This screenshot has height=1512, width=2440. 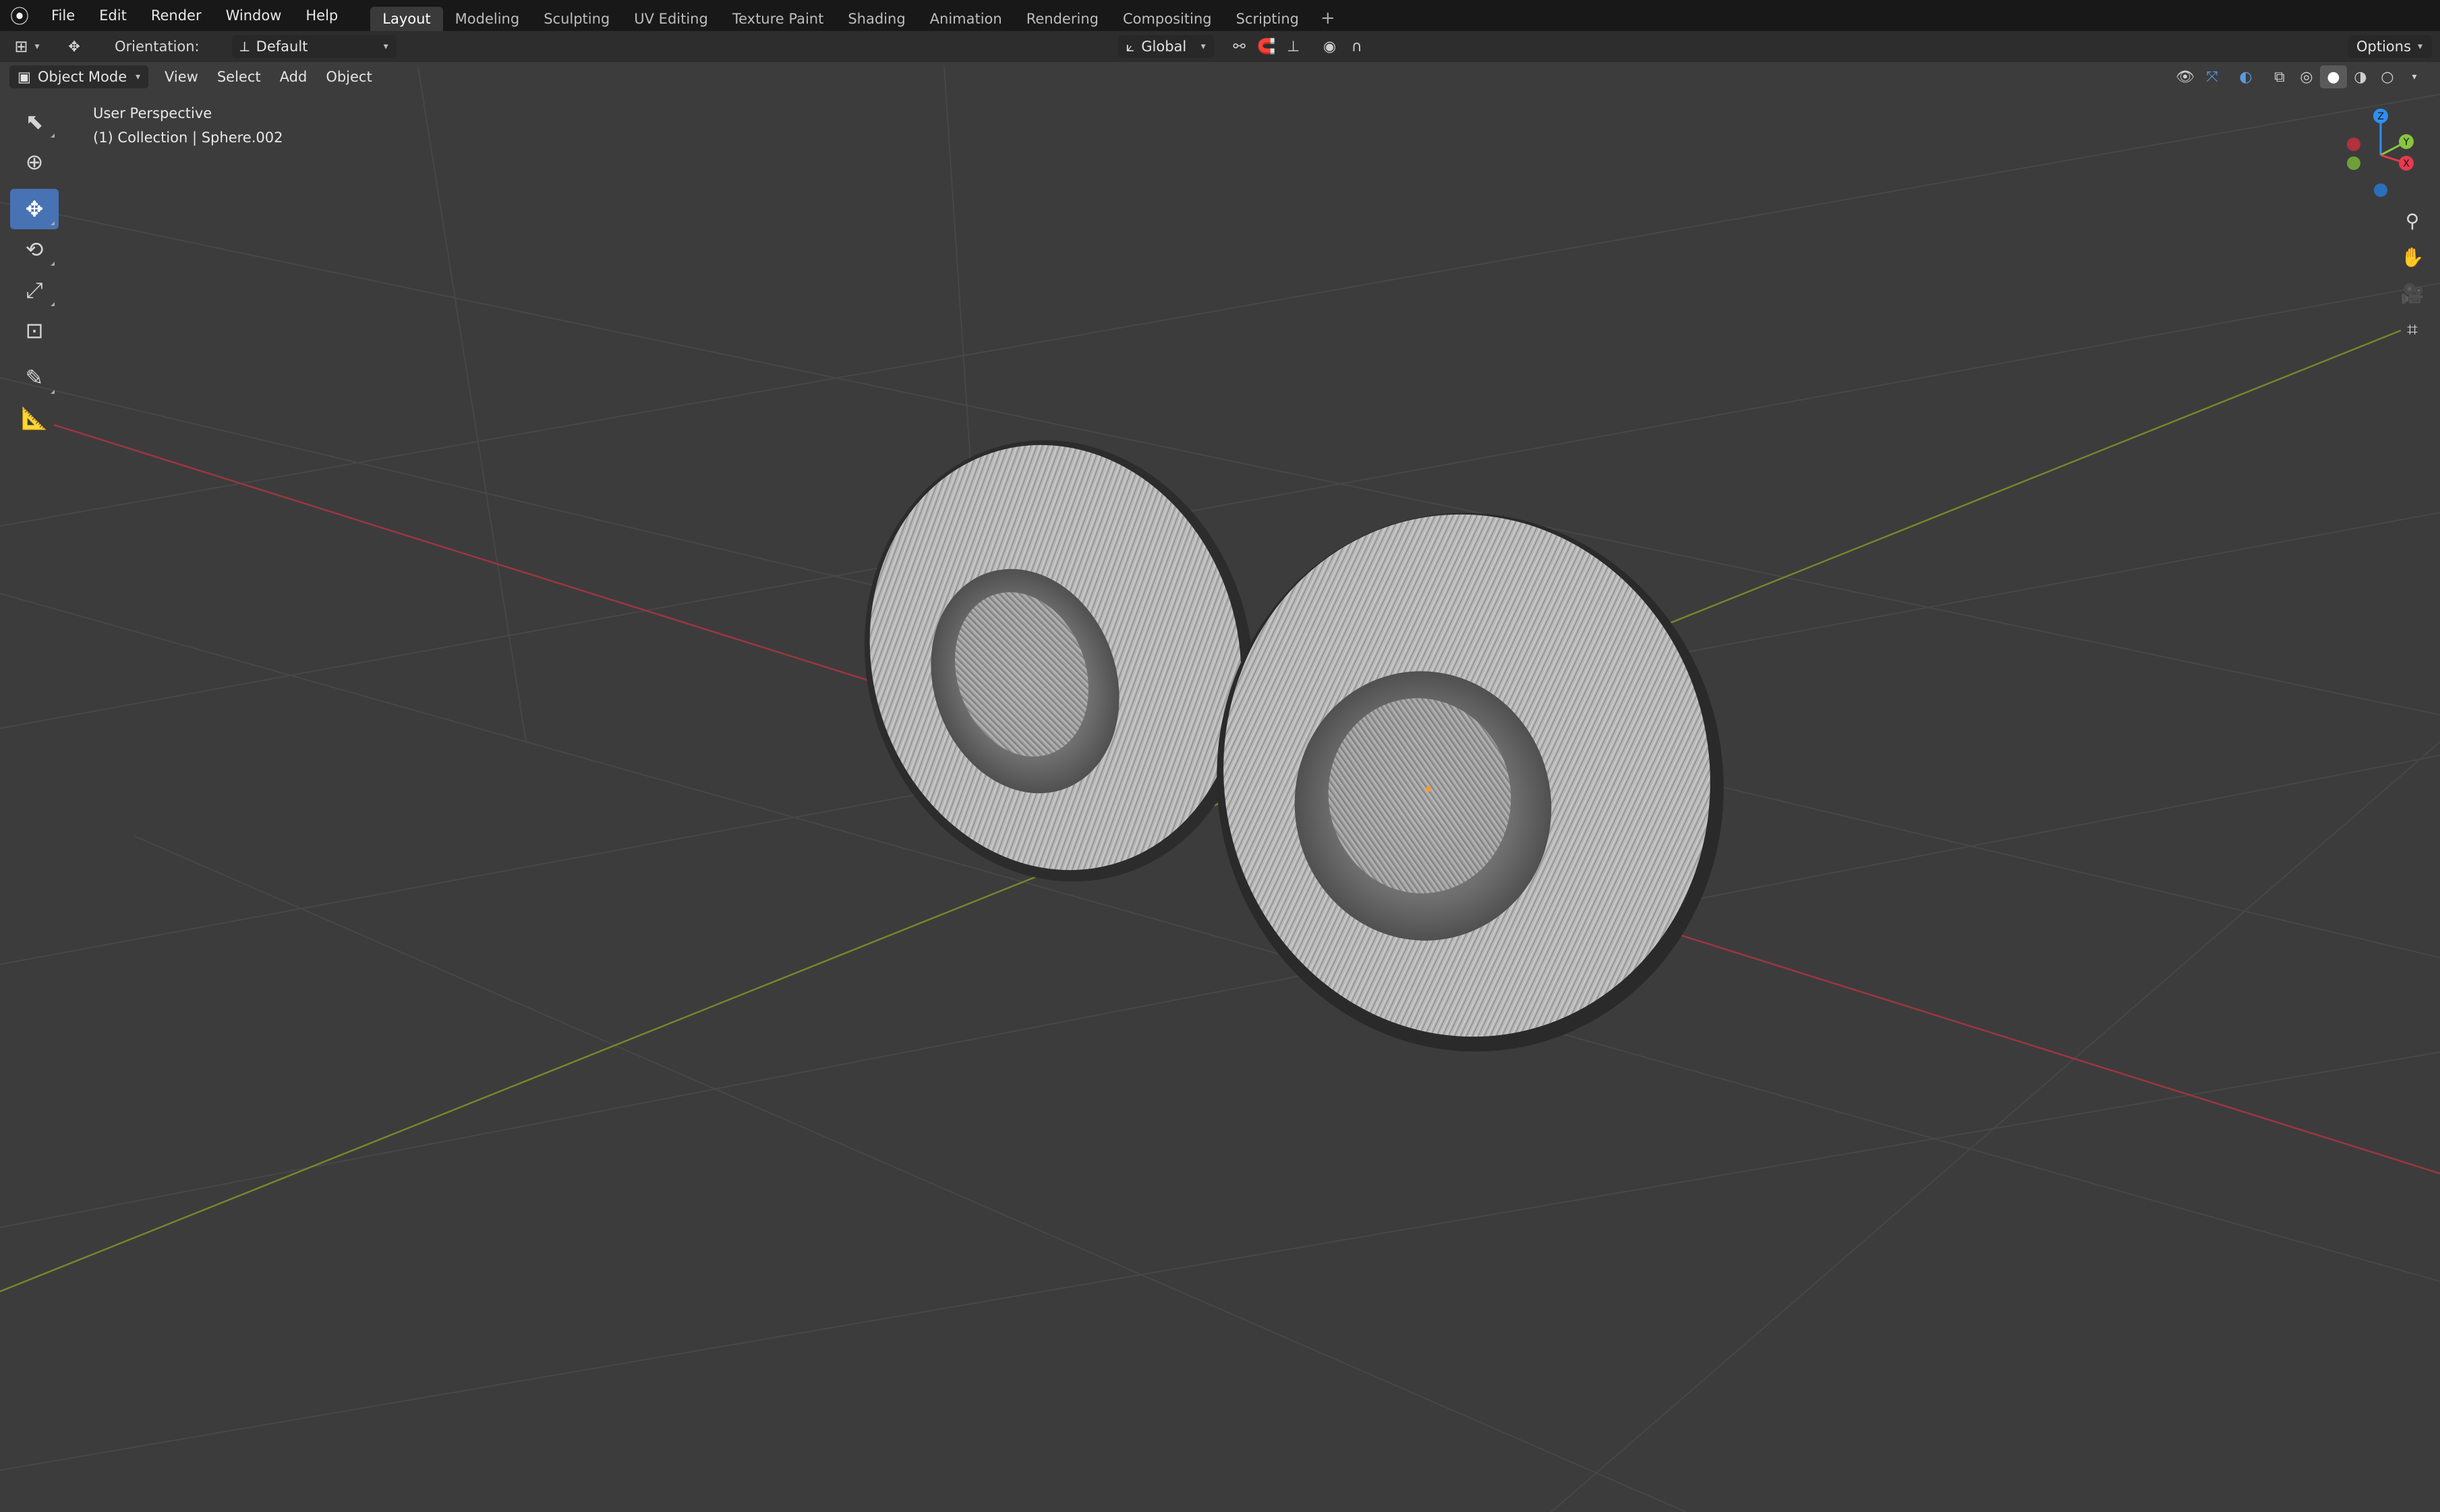 What do you see at coordinates (182, 77) in the screenshot?
I see `menu-view: View` at bounding box center [182, 77].